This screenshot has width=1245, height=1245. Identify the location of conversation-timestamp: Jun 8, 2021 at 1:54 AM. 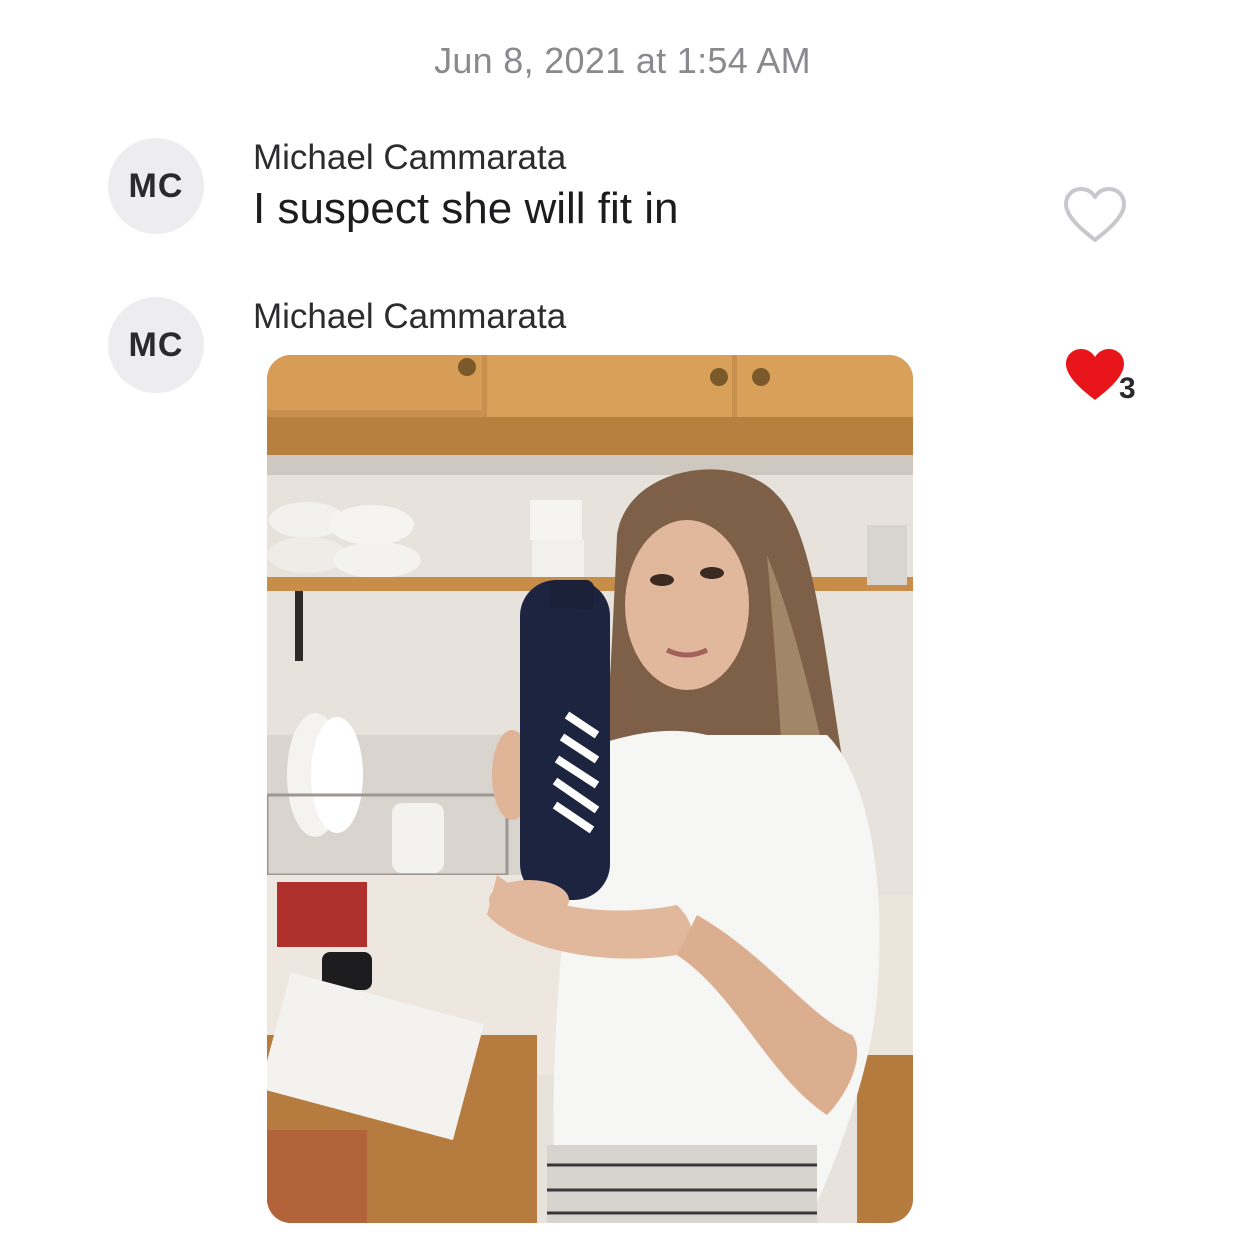
(622, 60).